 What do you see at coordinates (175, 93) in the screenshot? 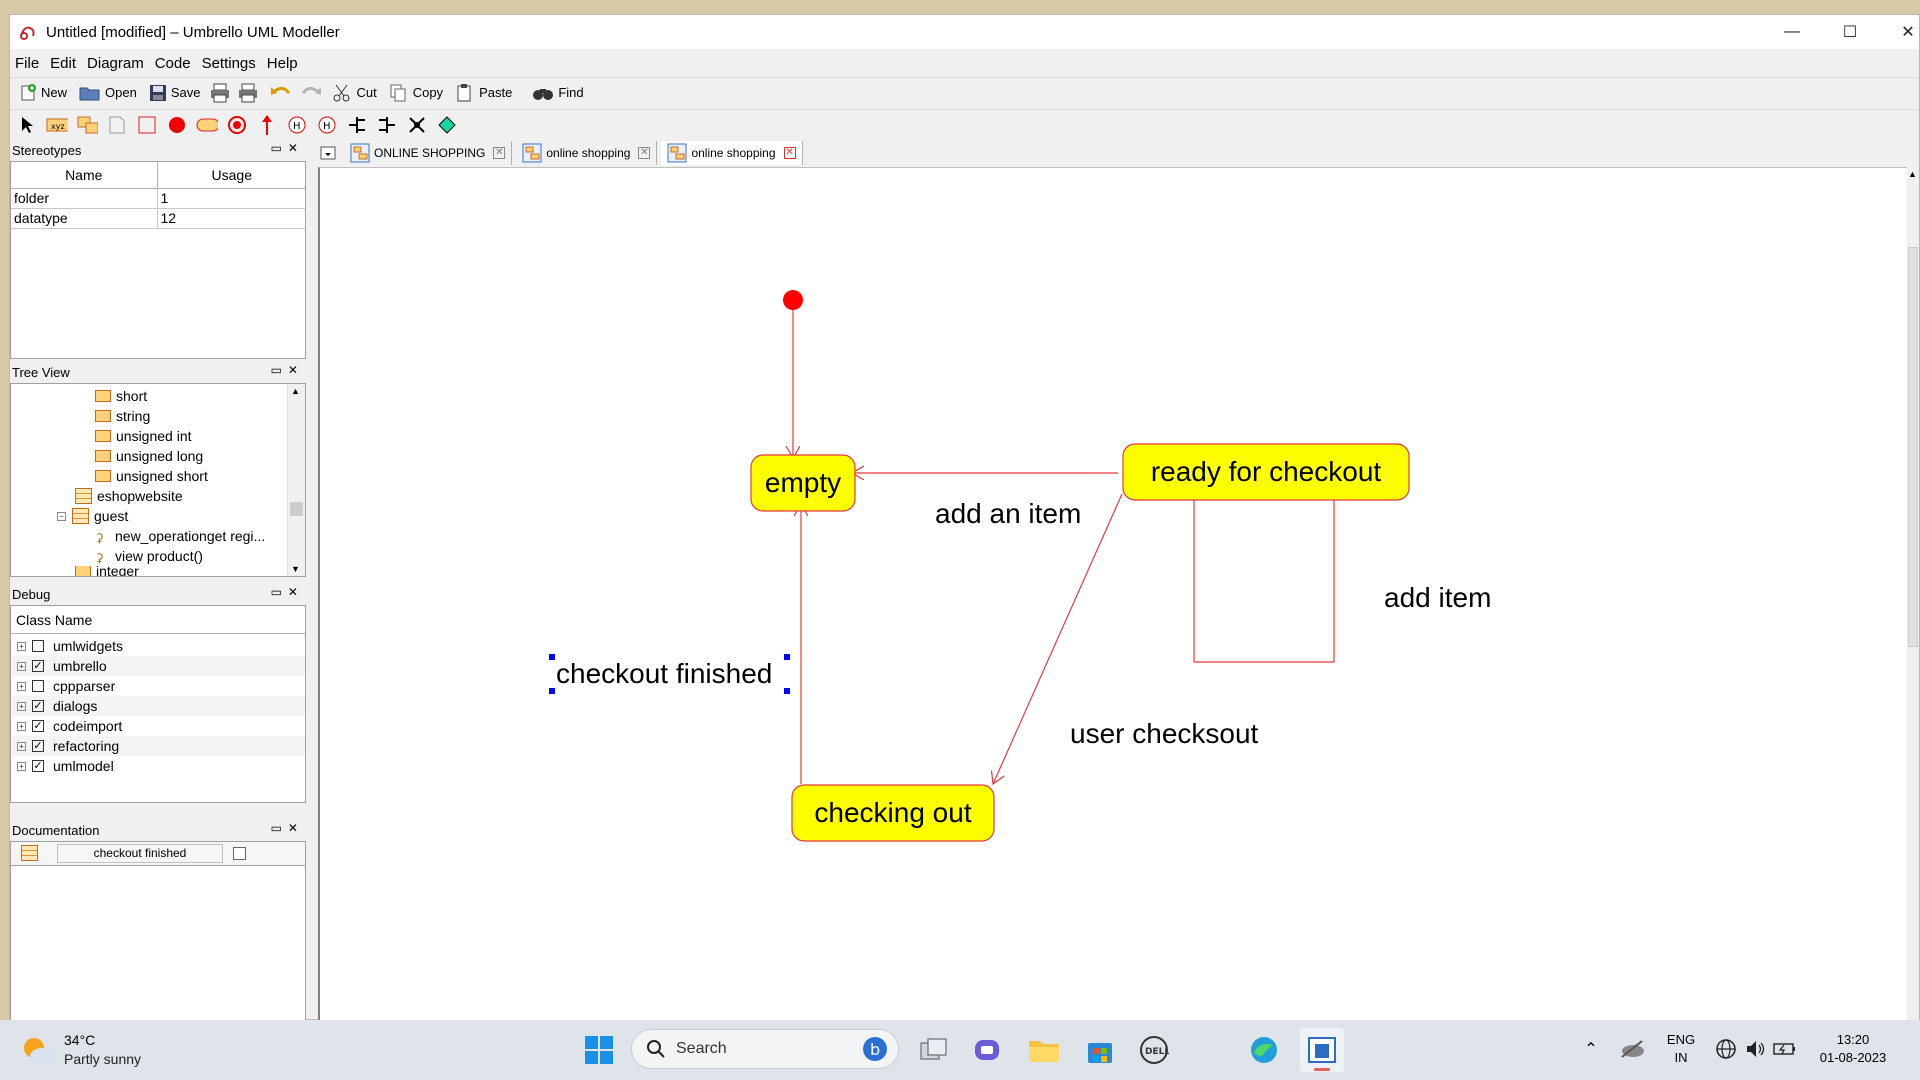
I see `save-button: Save` at bounding box center [175, 93].